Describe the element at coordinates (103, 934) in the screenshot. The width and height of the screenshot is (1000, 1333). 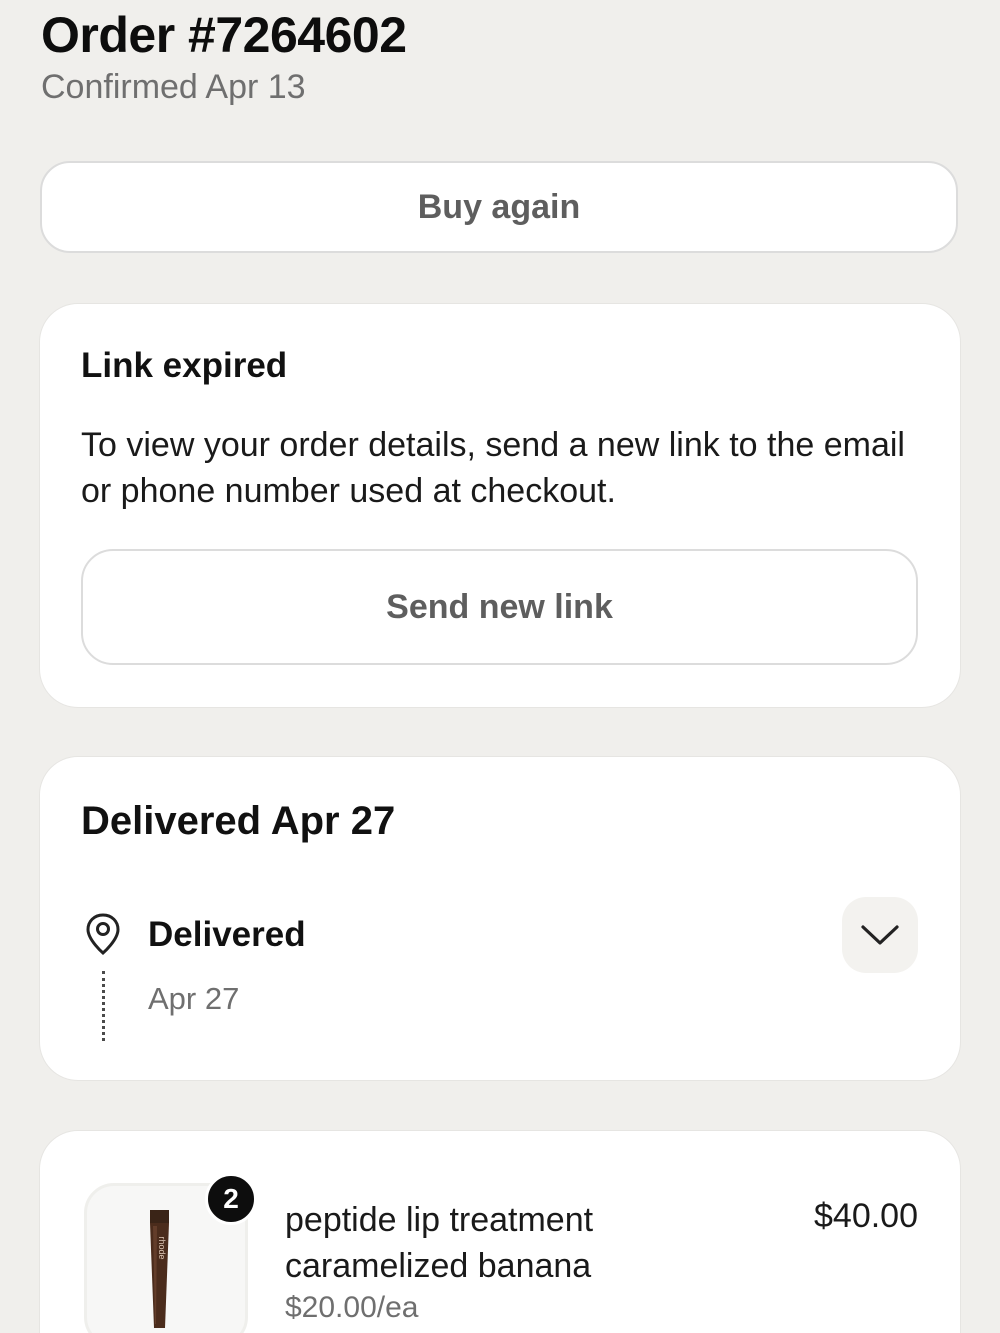
I see `map-pin-icon` at that location.